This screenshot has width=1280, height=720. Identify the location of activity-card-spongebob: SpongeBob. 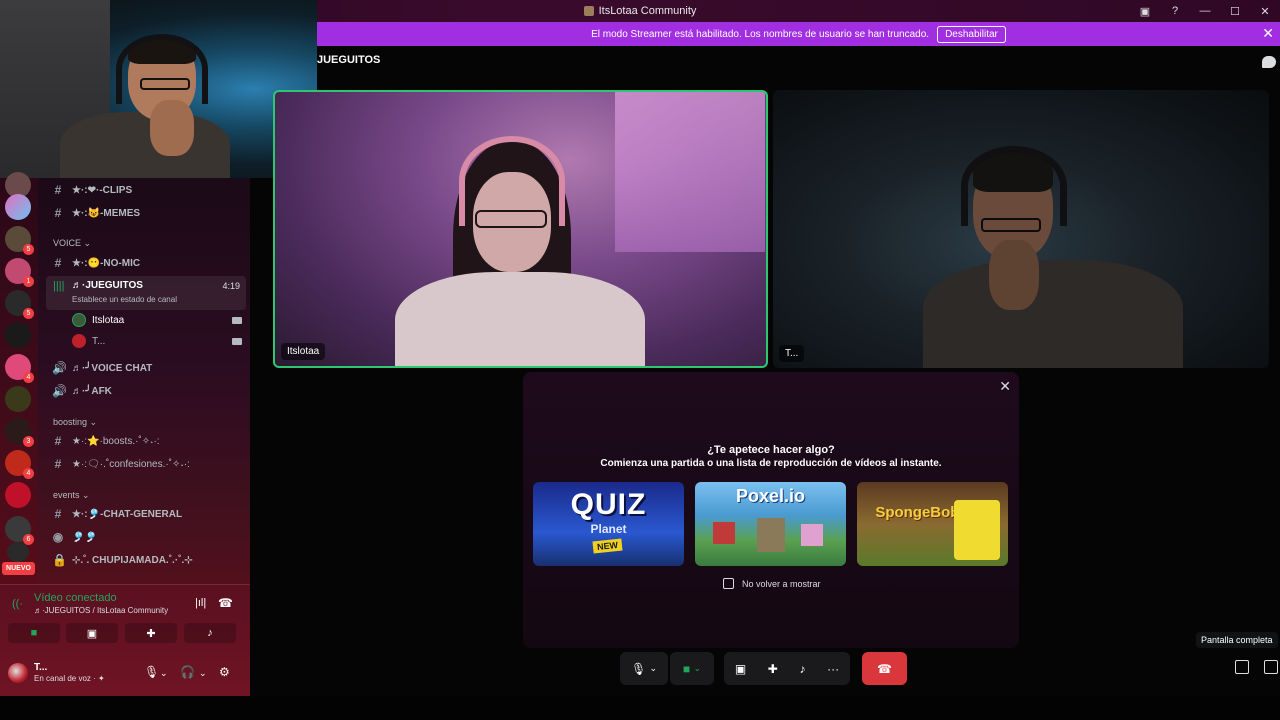
(932, 524).